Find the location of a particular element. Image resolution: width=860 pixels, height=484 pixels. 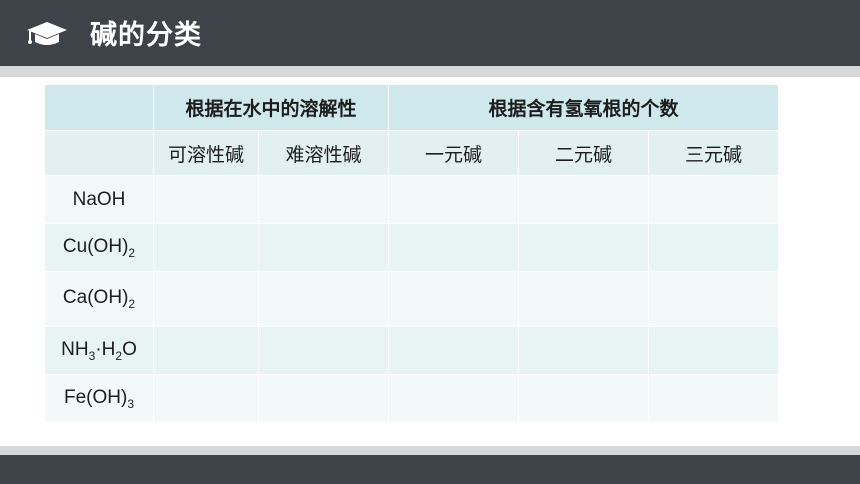

graduation-cap-icon is located at coordinates (47, 33).